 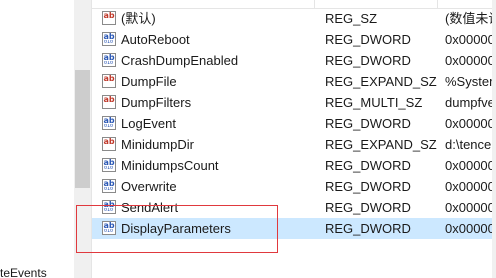 What do you see at coordinates (374, 102) in the screenshot?
I see `value-type: REG_MULTI_SZ` at bounding box center [374, 102].